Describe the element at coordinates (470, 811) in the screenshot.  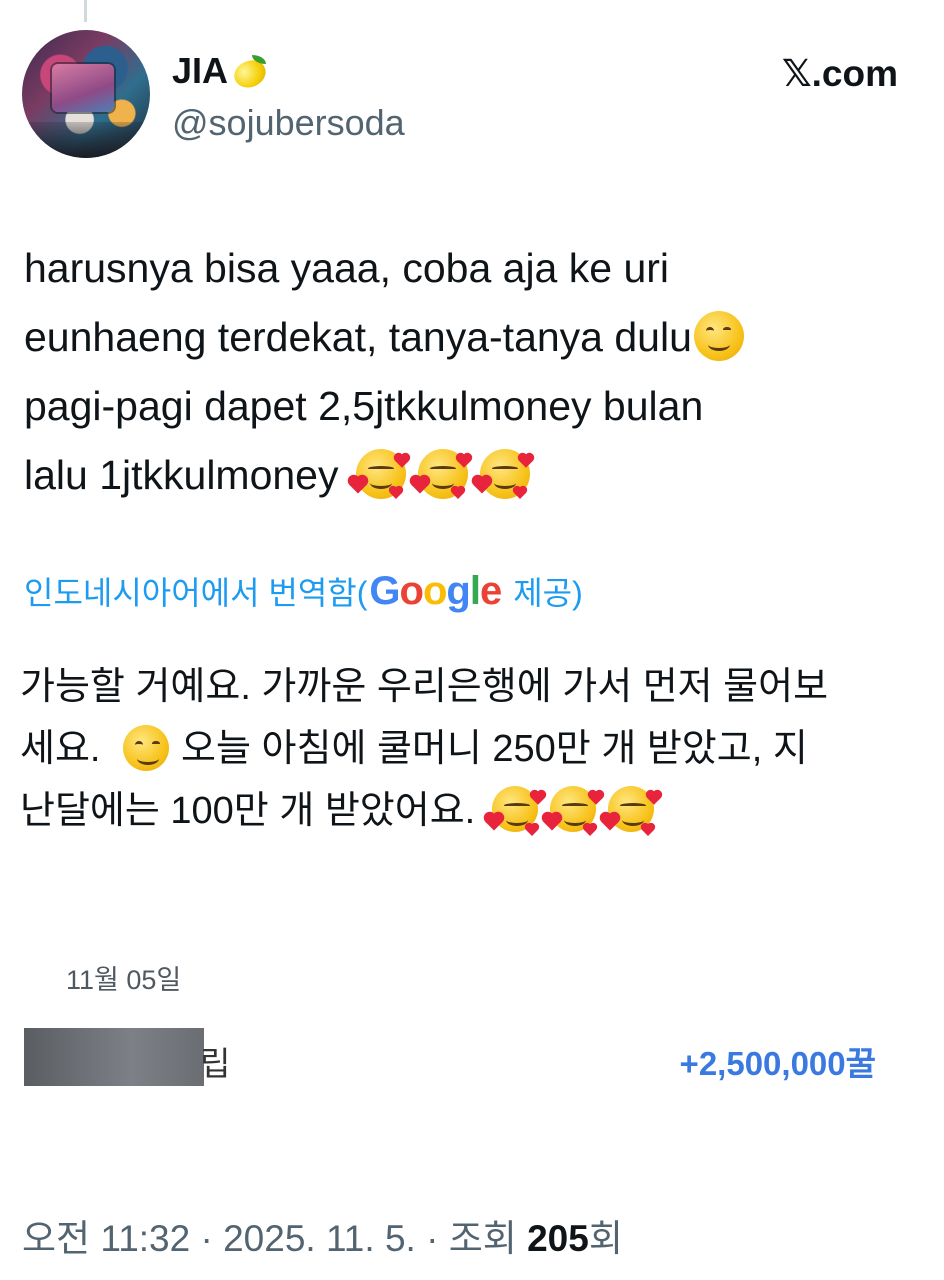
I see `translated-line: 난달에는 100만 개 받았어요.` at that location.